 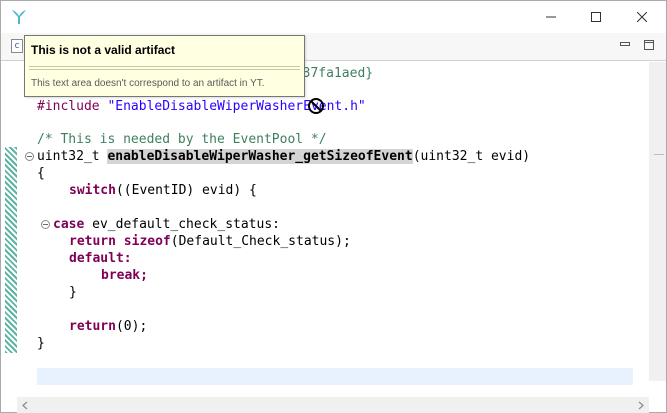 What do you see at coordinates (657, 221) in the screenshot?
I see `vertical-scrollbar` at bounding box center [657, 221].